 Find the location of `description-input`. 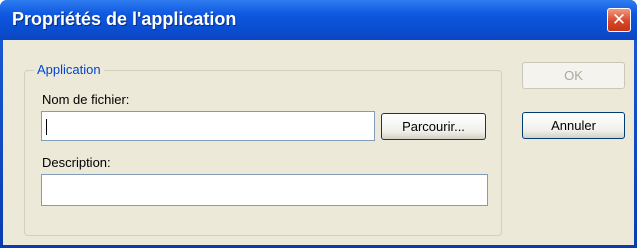

description-input is located at coordinates (264, 190).